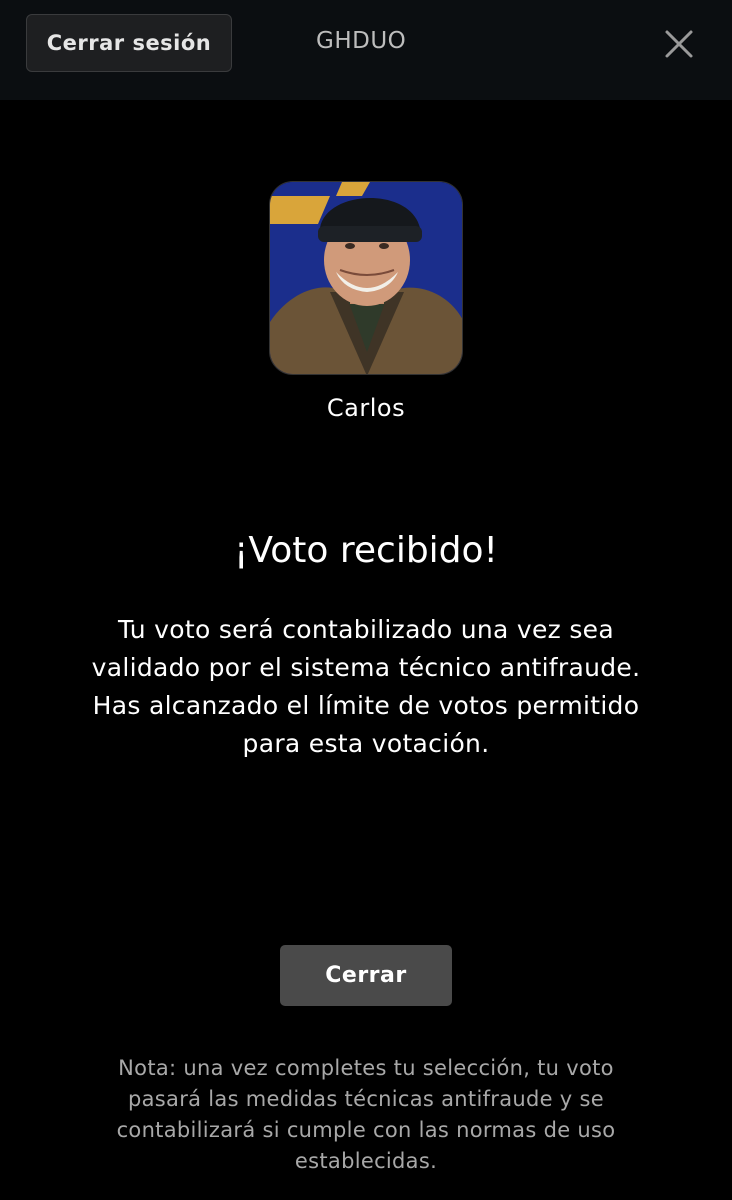  What do you see at coordinates (366, 550) in the screenshot?
I see `confirmation-title: ¡Voto recibido!` at bounding box center [366, 550].